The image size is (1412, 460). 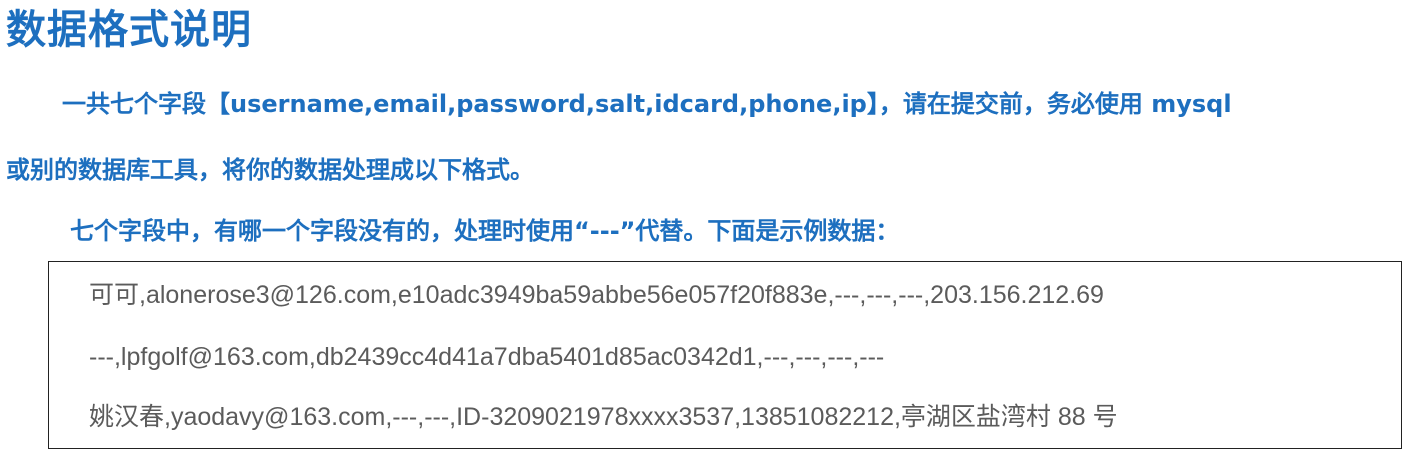 I want to click on description-paragraph-format: 或别的数据库工具，将你的数据处理成以下格式。, so click(x=270, y=170).